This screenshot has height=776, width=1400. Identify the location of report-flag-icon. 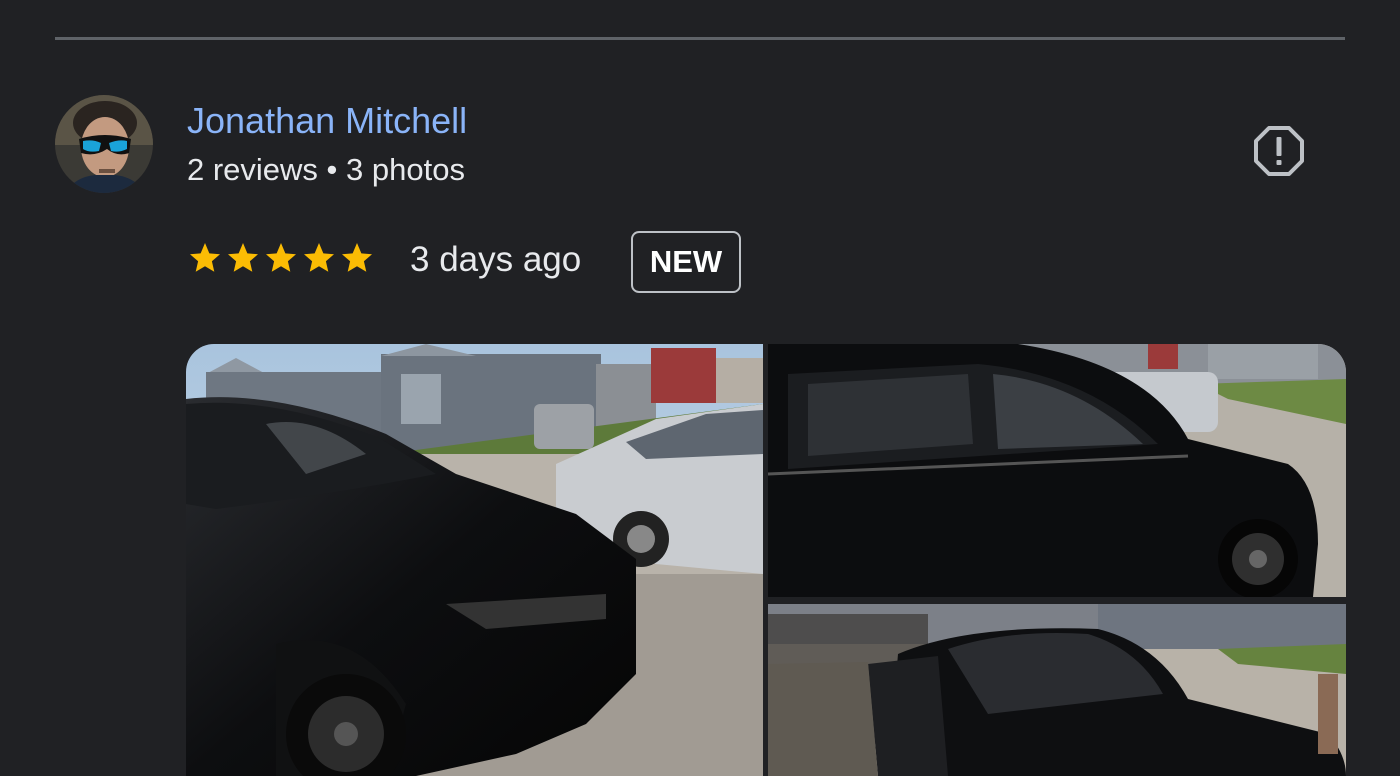
(1279, 151).